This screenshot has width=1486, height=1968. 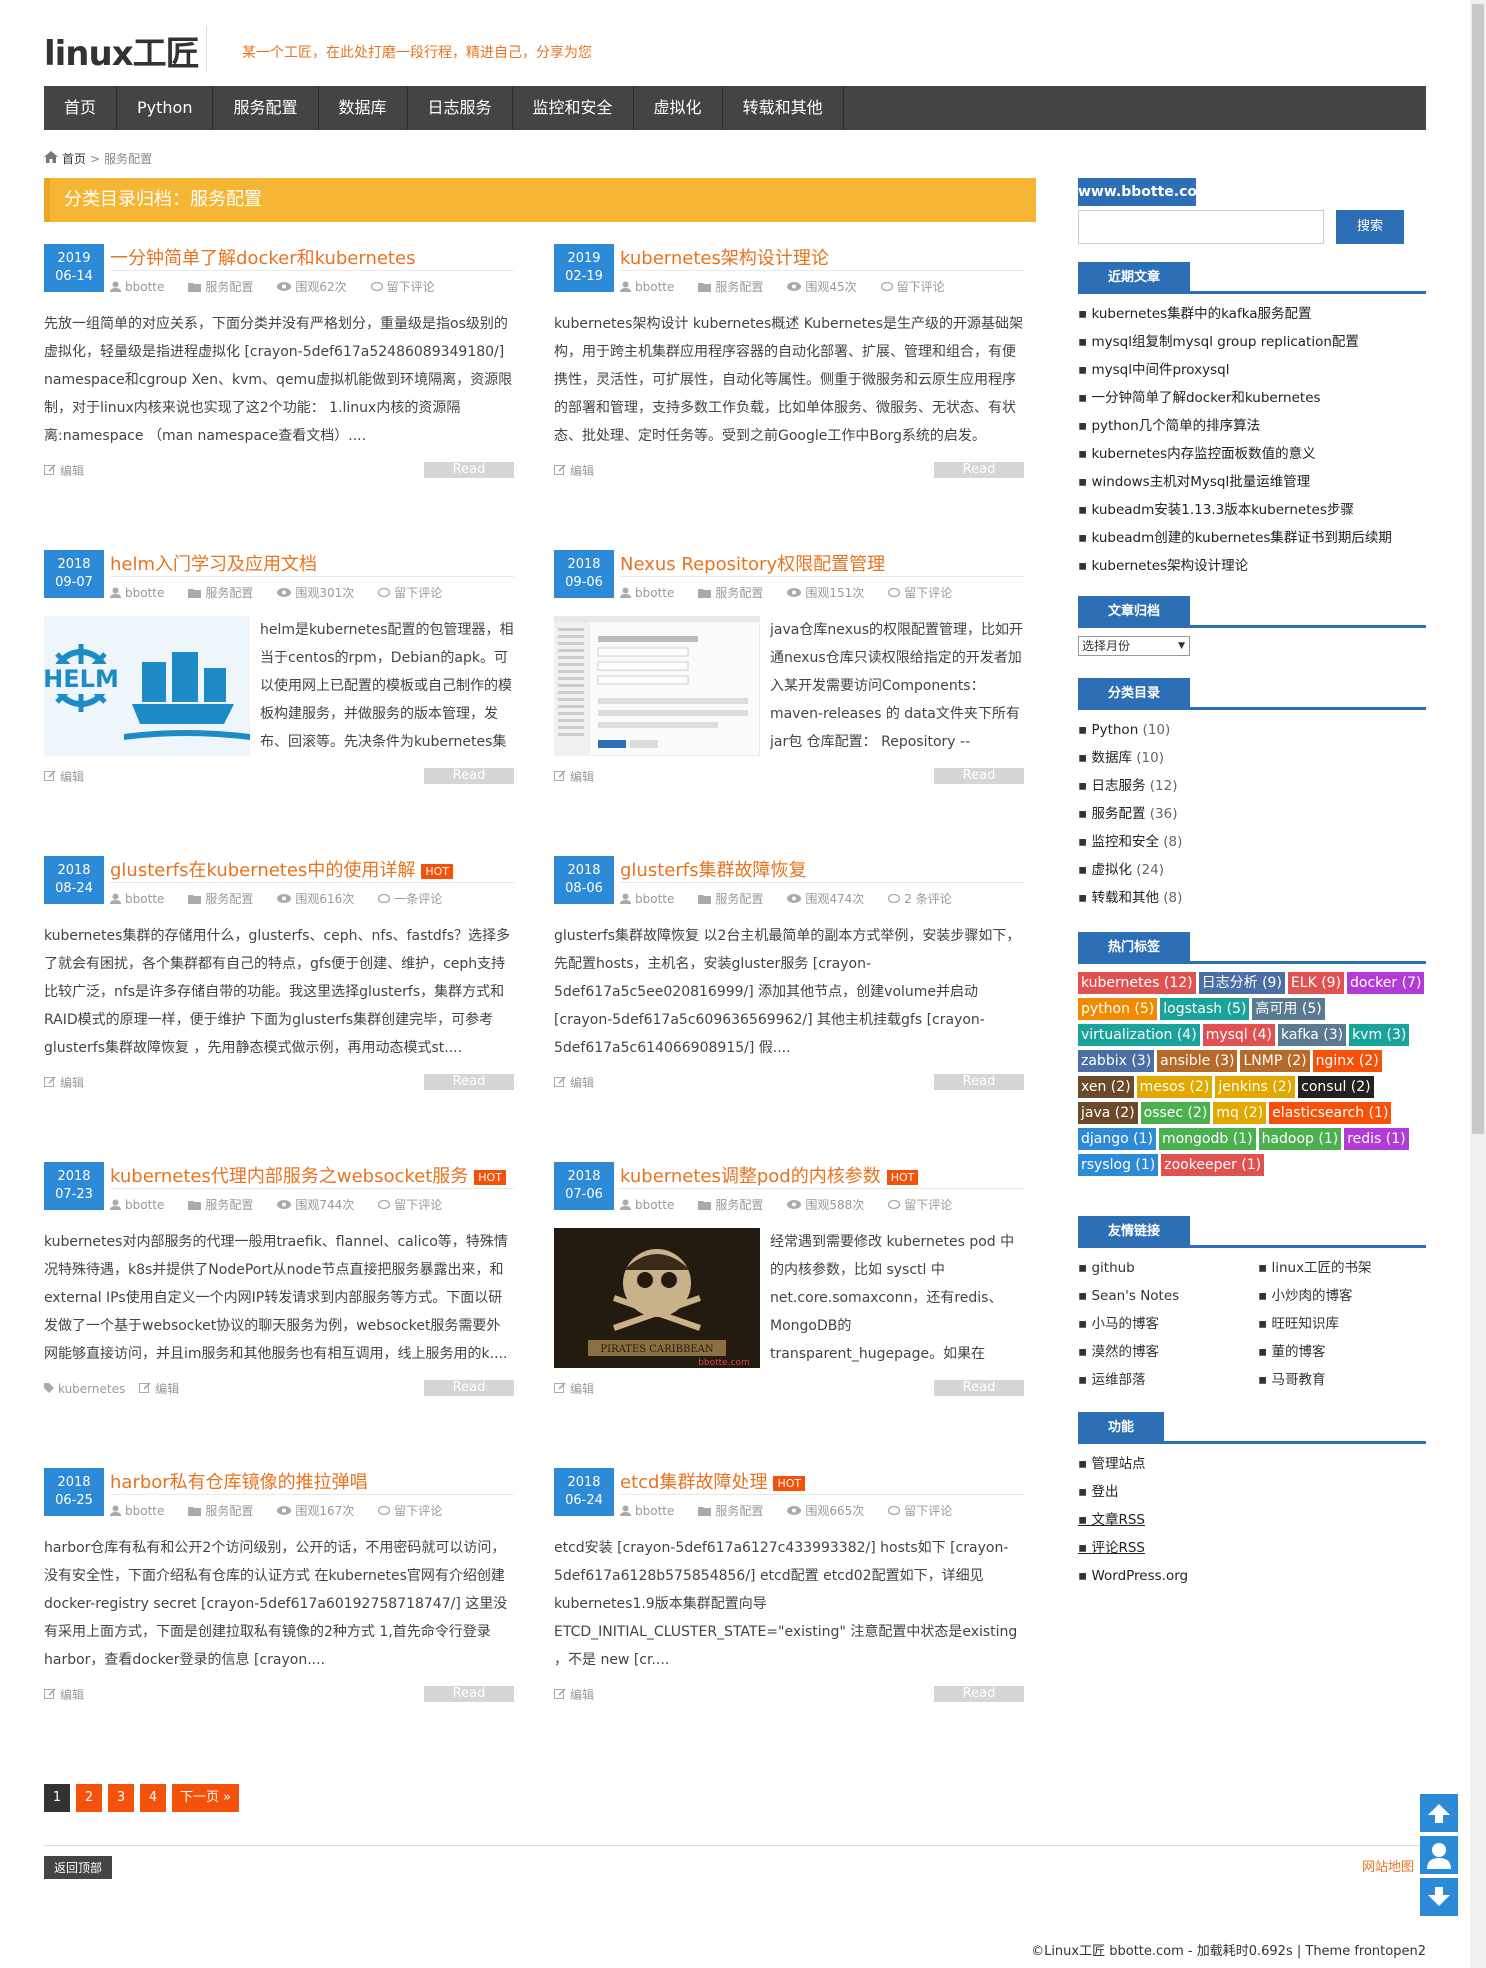 I want to click on tag-link: zookeeper (1), so click(x=1213, y=1165).